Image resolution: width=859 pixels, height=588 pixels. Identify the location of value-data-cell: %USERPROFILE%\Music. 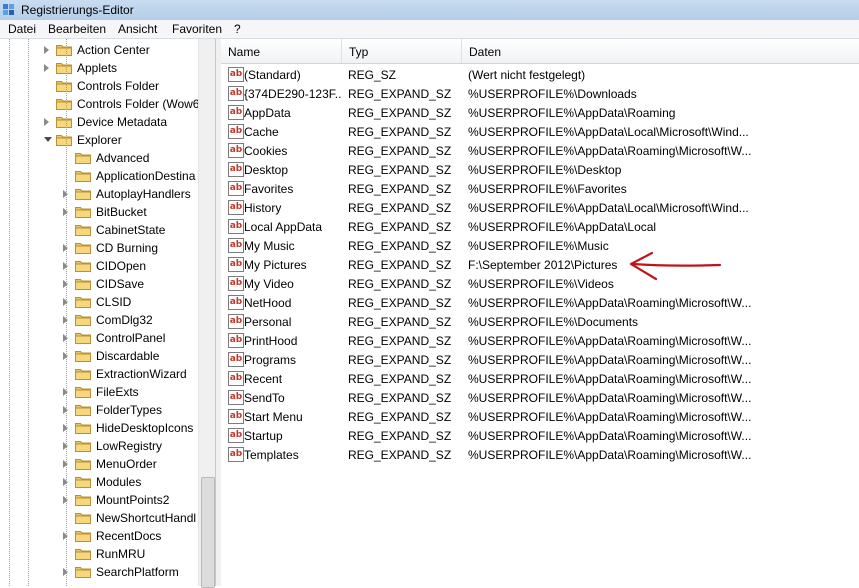
(538, 246).